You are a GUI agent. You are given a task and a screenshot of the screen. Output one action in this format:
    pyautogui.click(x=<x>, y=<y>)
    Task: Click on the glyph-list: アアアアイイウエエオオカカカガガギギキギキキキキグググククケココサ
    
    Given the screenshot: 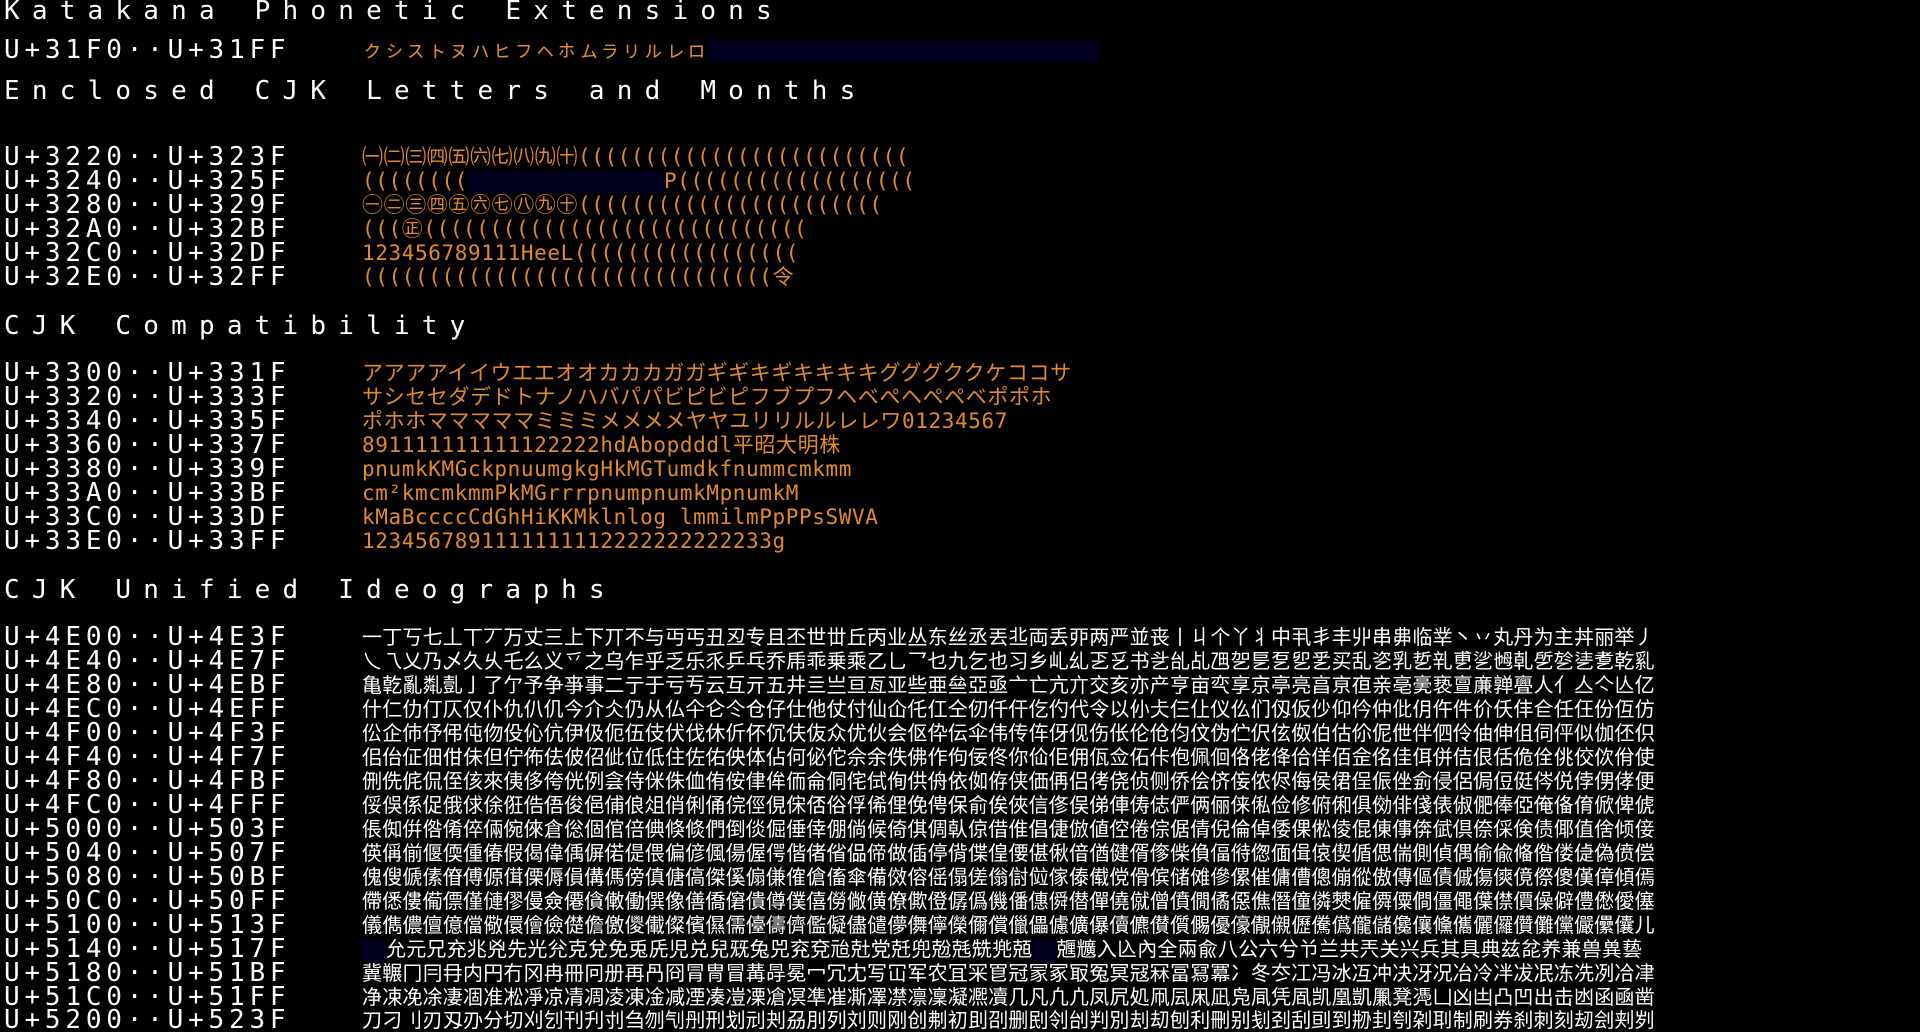 What is the action you would take?
    pyautogui.click(x=717, y=373)
    